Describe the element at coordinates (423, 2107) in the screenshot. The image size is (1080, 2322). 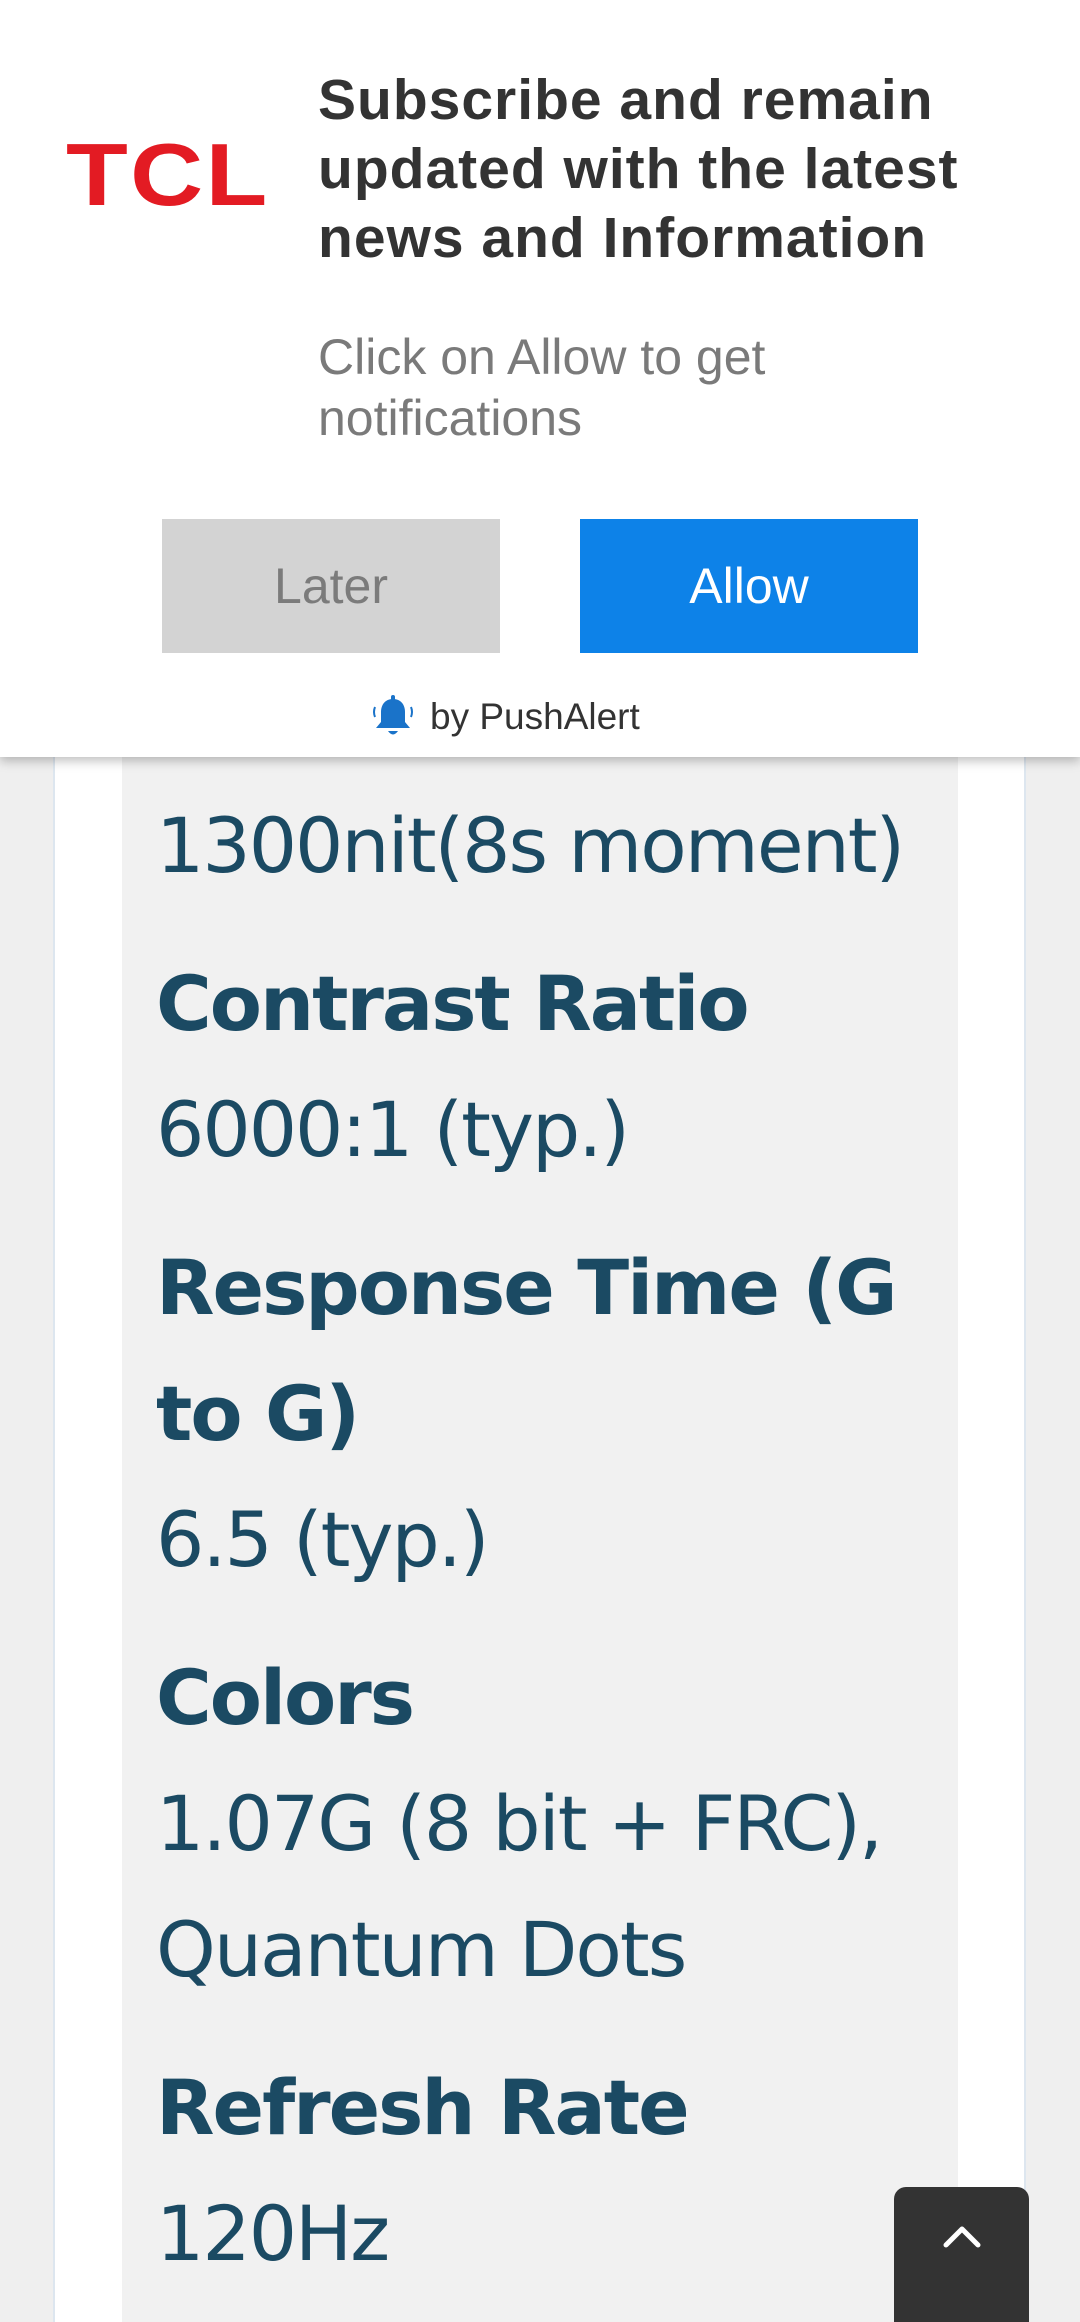
I see `refresh-rate-label: Refresh Rate` at that location.